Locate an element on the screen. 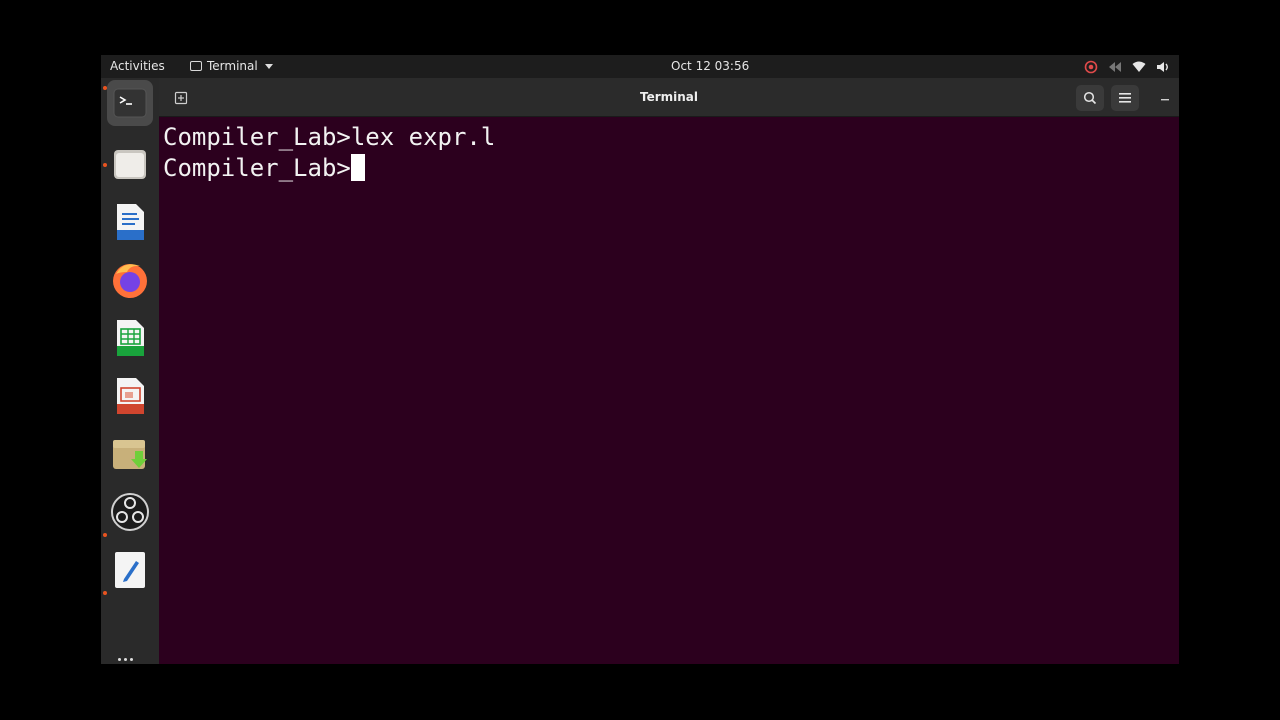  dock-files is located at coordinates (130, 164).